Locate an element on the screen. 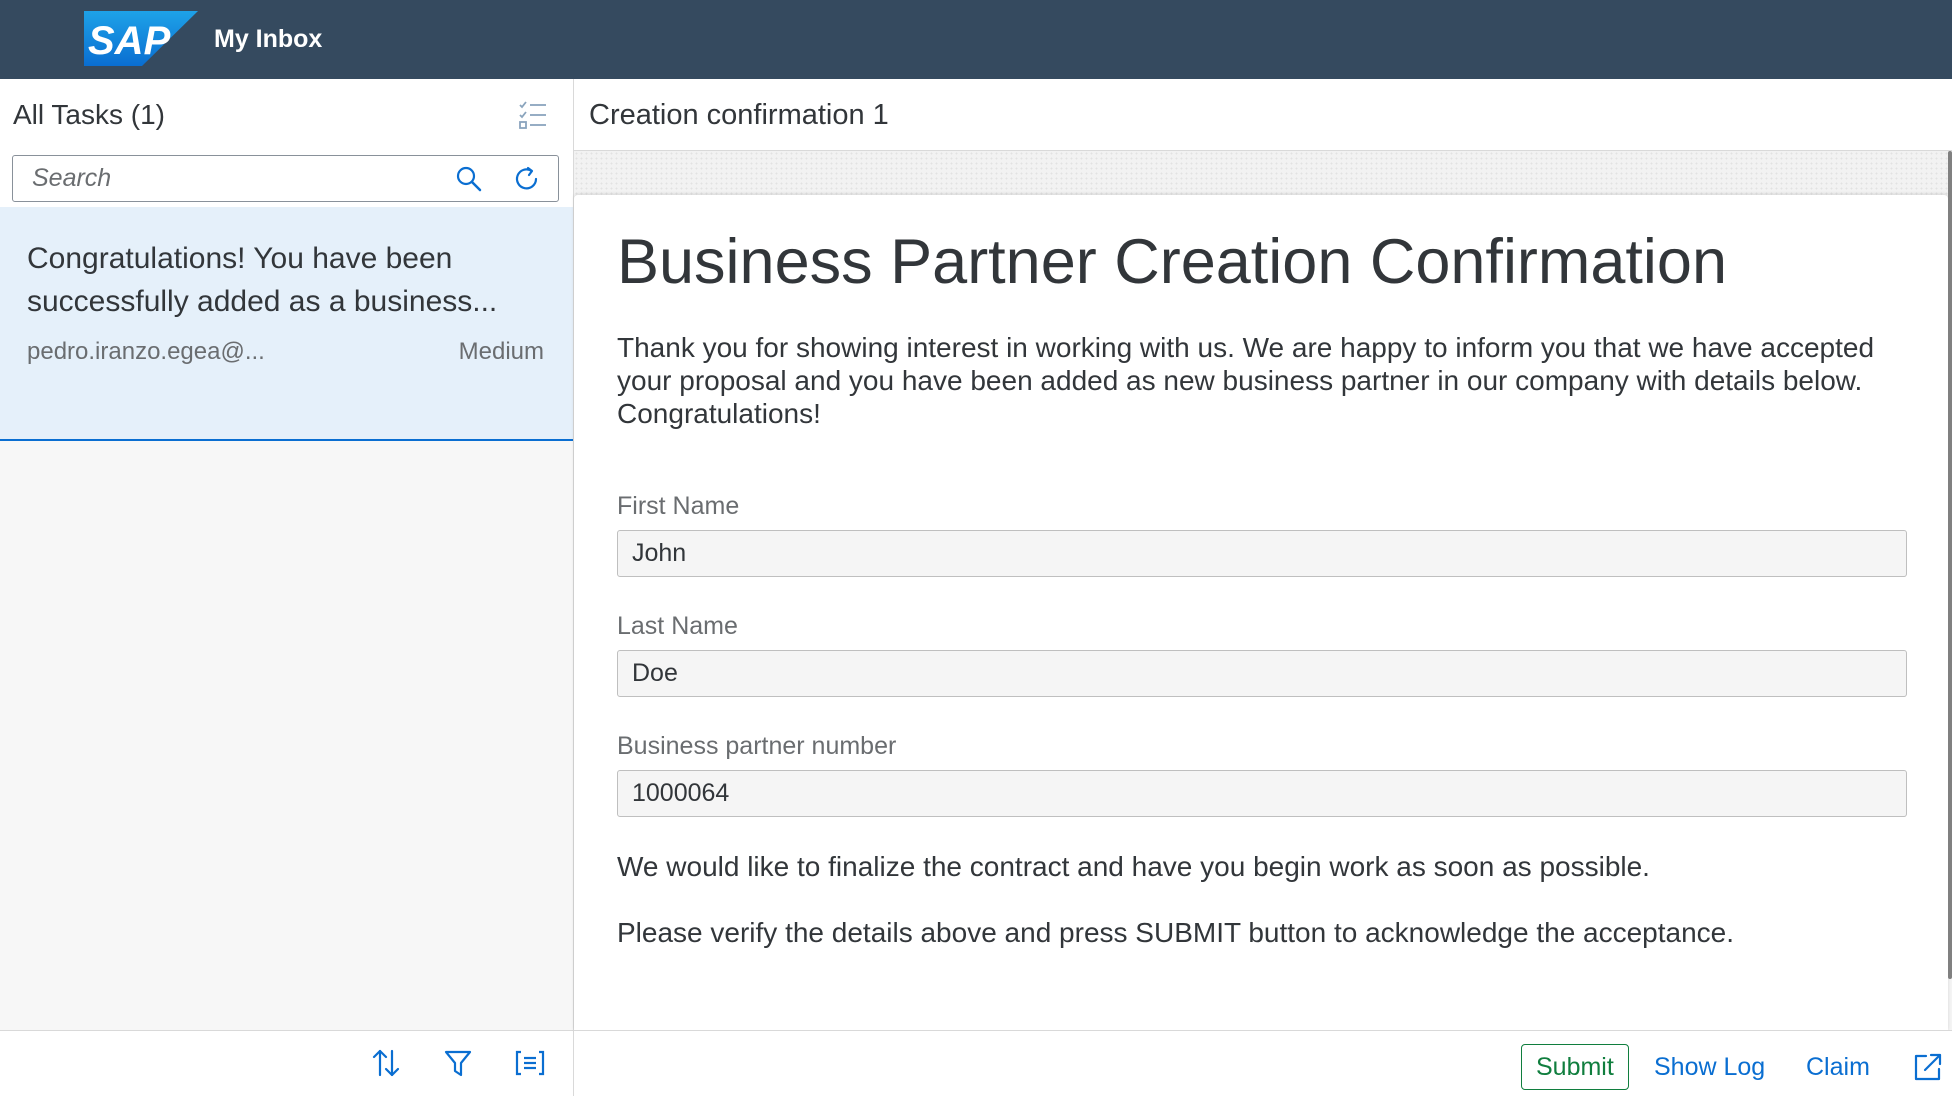  first-name-label: First Name is located at coordinates (678, 506).